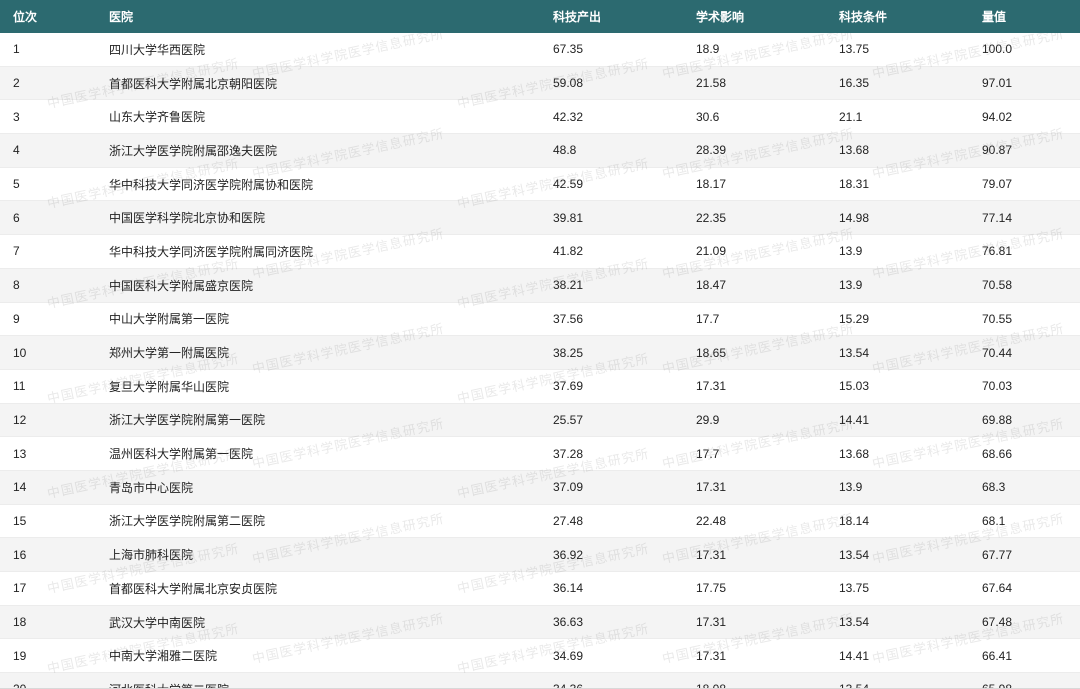  What do you see at coordinates (624, 453) in the screenshot?
I see `cell-sci-output: 37.28` at bounding box center [624, 453].